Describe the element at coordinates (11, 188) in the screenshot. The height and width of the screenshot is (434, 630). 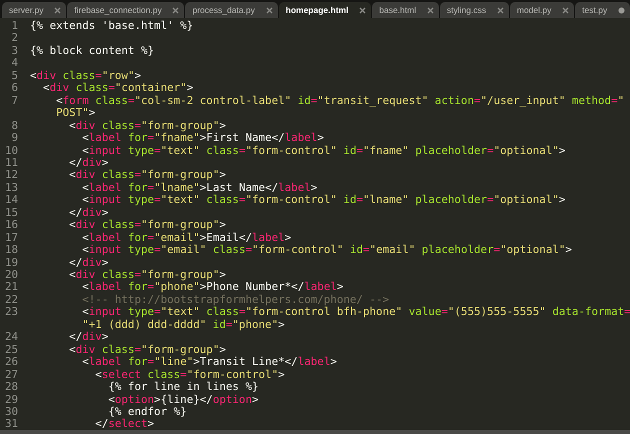
I see `line-number: 13` at that location.